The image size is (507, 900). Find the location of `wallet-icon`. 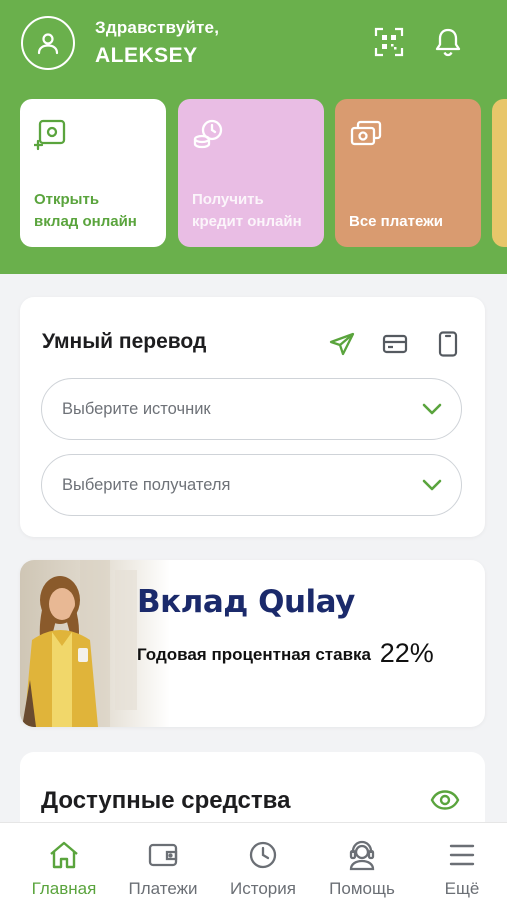

wallet-icon is located at coordinates (163, 855).